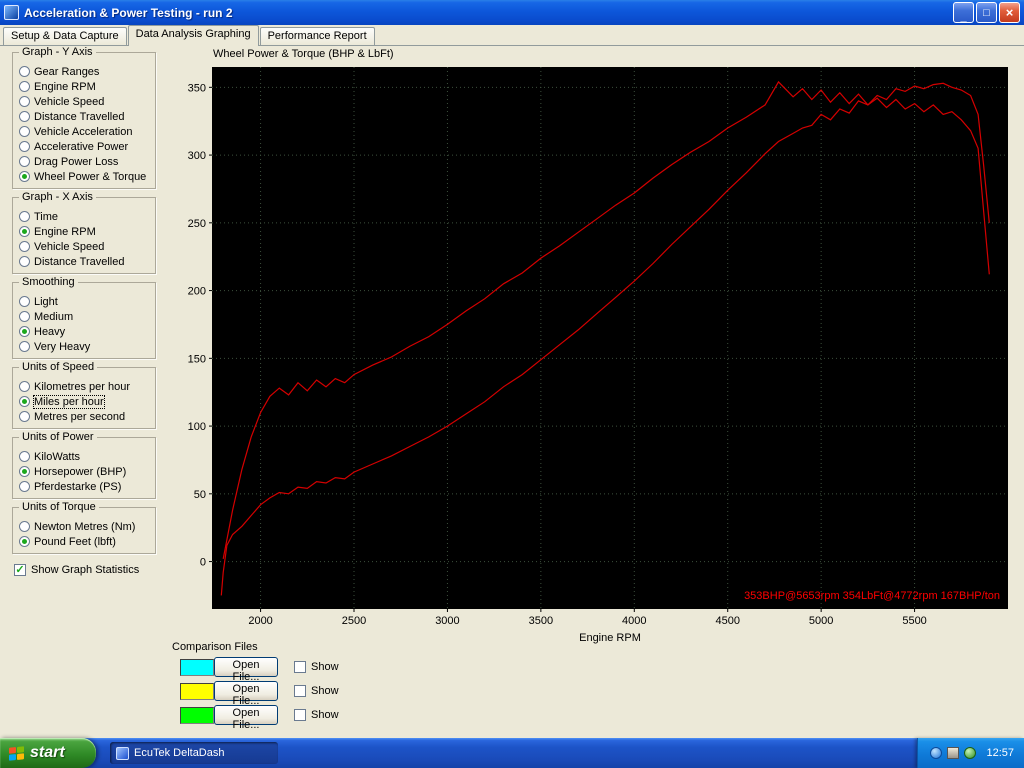 Image resolution: width=1024 pixels, height=768 pixels. What do you see at coordinates (24, 146) in the screenshot?
I see `radio-accelerative-power` at bounding box center [24, 146].